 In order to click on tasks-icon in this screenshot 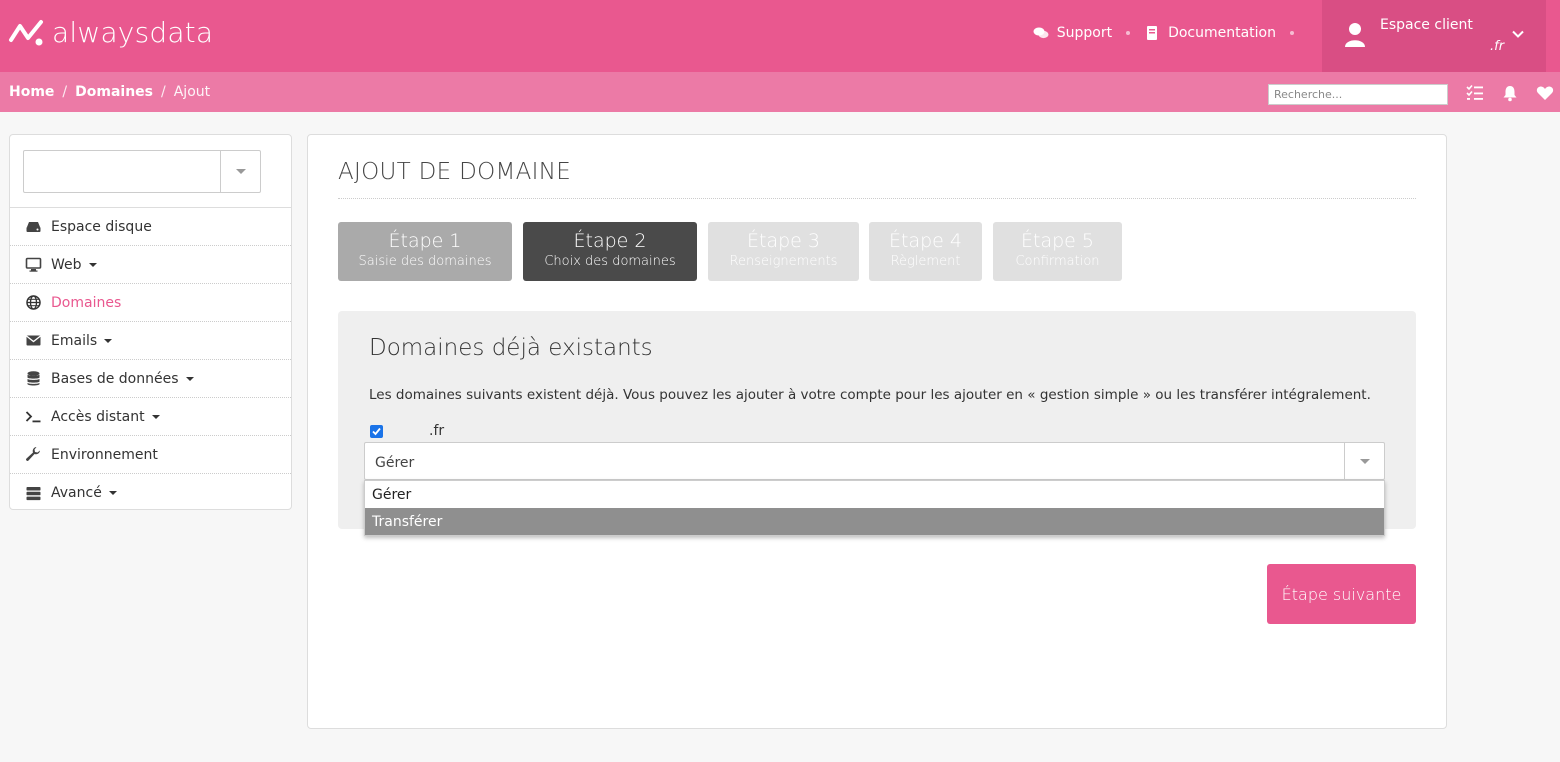, I will do `click(1475, 93)`.